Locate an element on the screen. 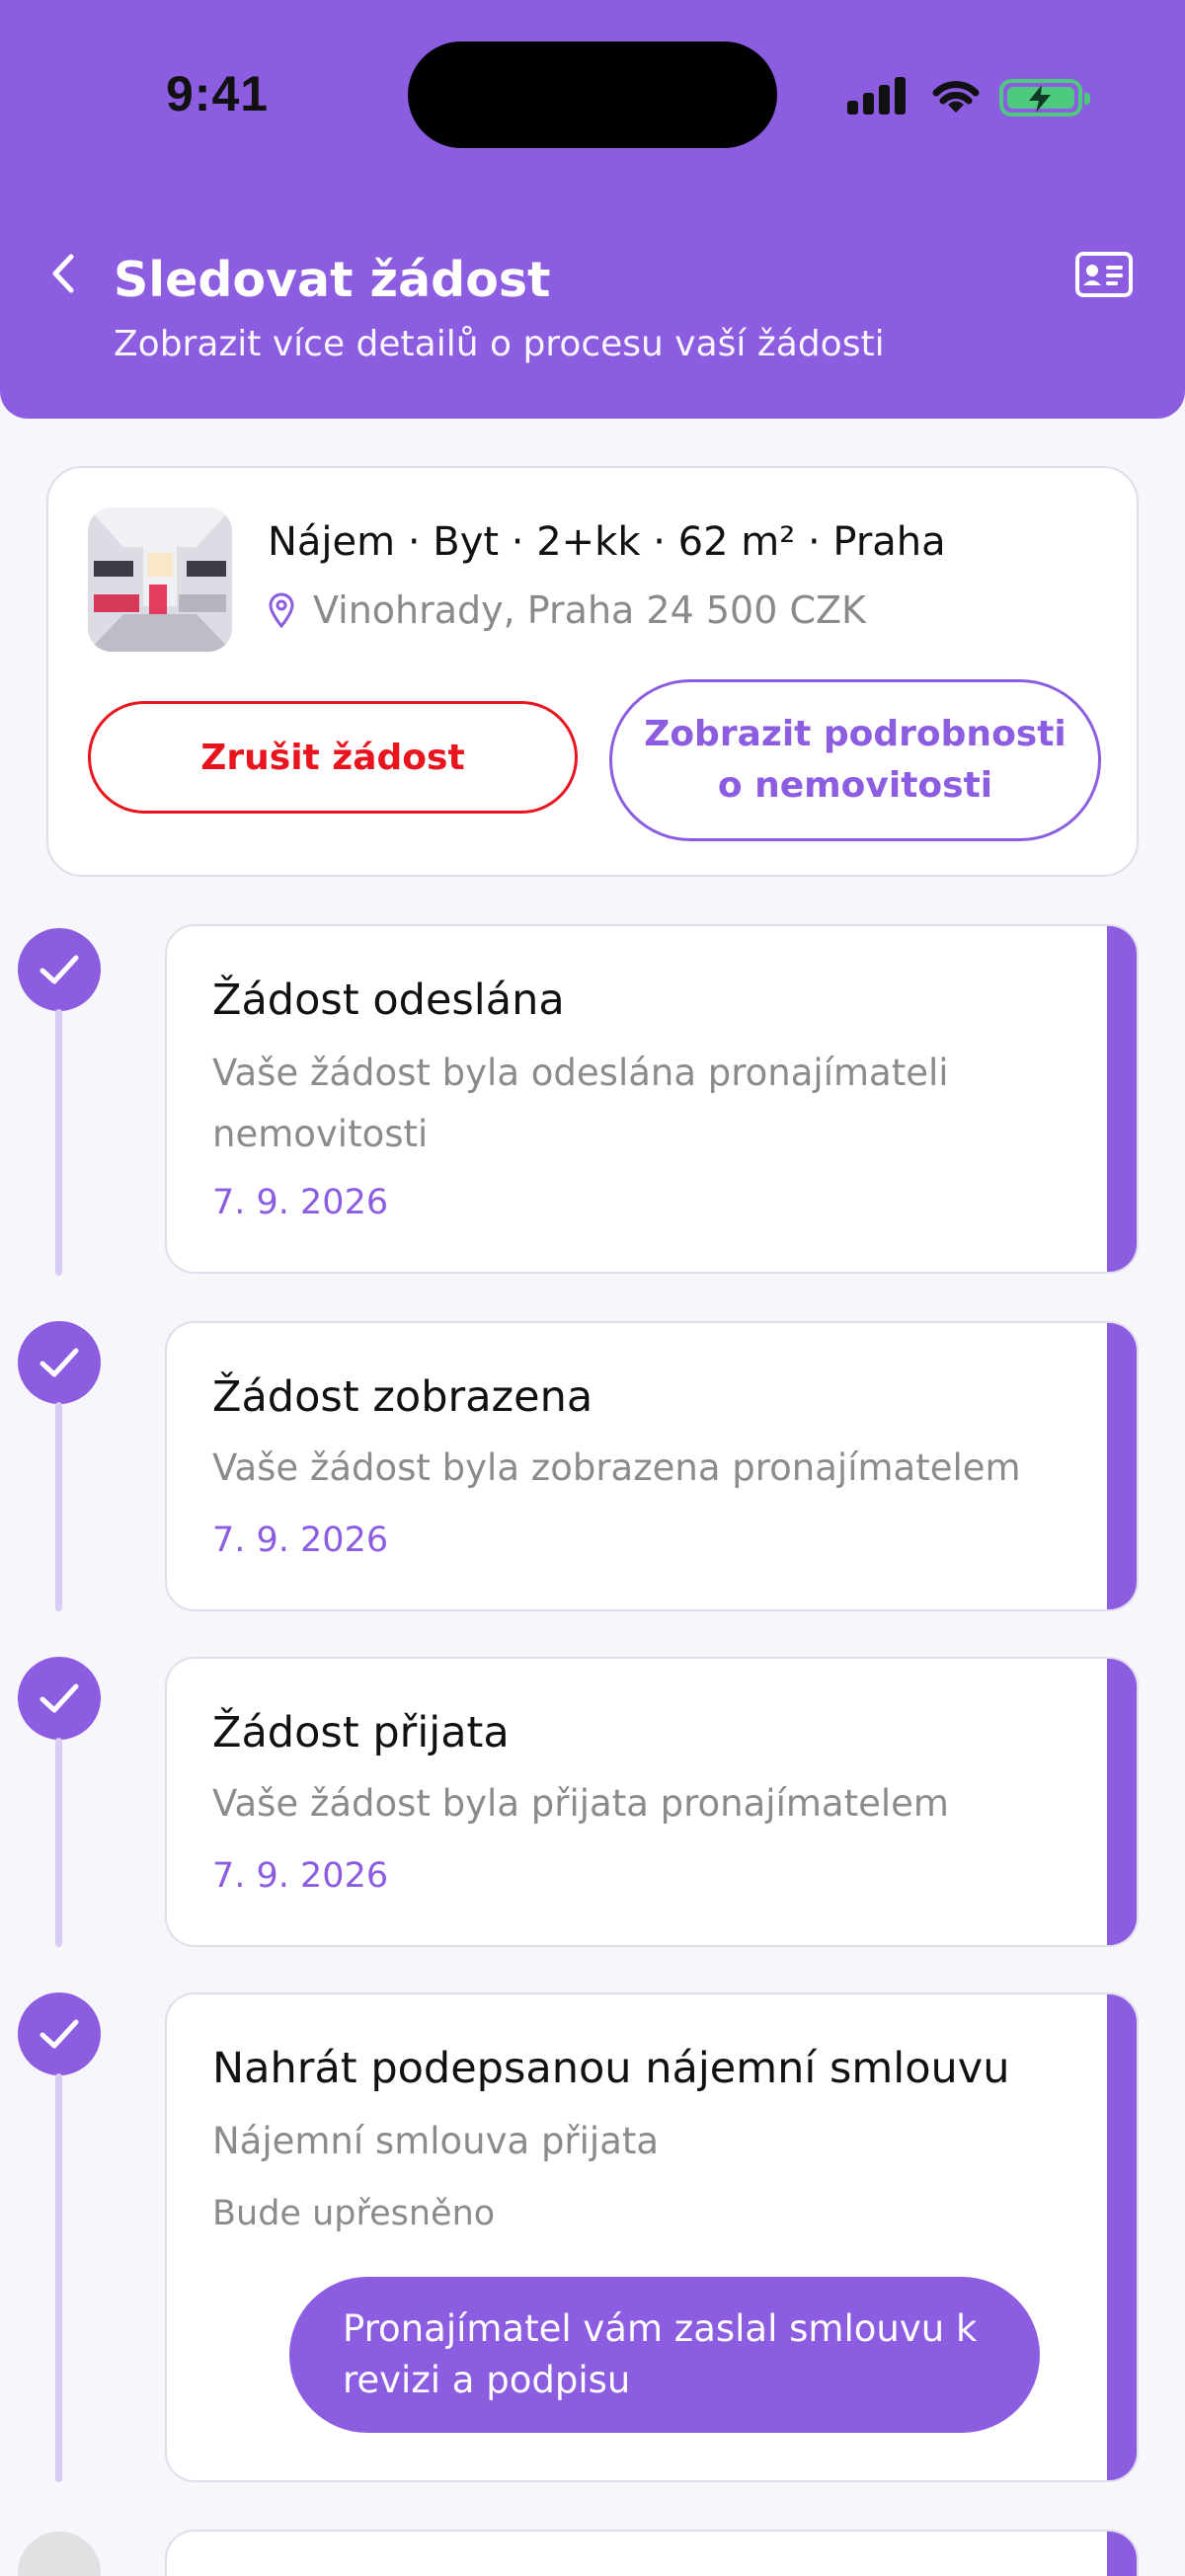 The height and width of the screenshot is (2576, 1185). id-card-icon is located at coordinates (1104, 274).